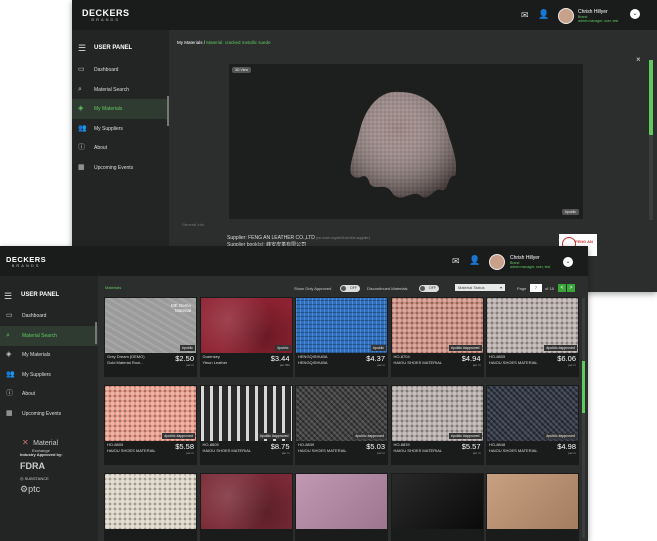  What do you see at coordinates (280, 358) in the screenshot?
I see `material-price: $3.44` at bounding box center [280, 358].